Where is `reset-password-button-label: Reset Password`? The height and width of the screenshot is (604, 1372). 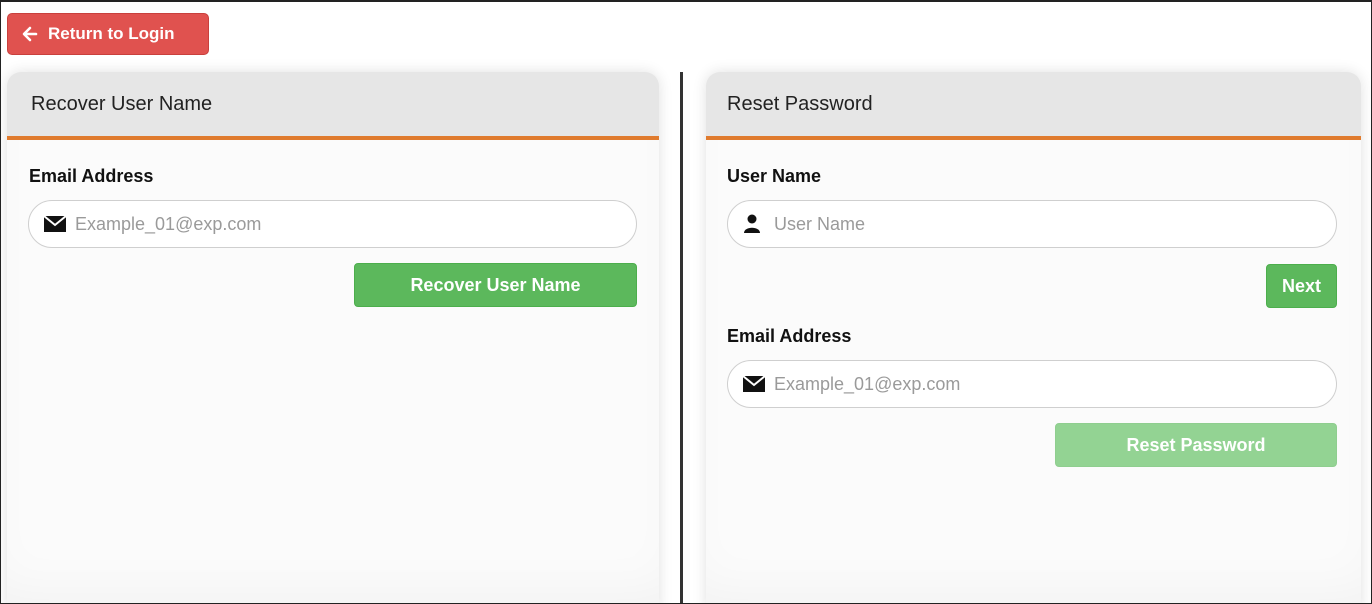
reset-password-button-label: Reset Password is located at coordinates (1196, 444).